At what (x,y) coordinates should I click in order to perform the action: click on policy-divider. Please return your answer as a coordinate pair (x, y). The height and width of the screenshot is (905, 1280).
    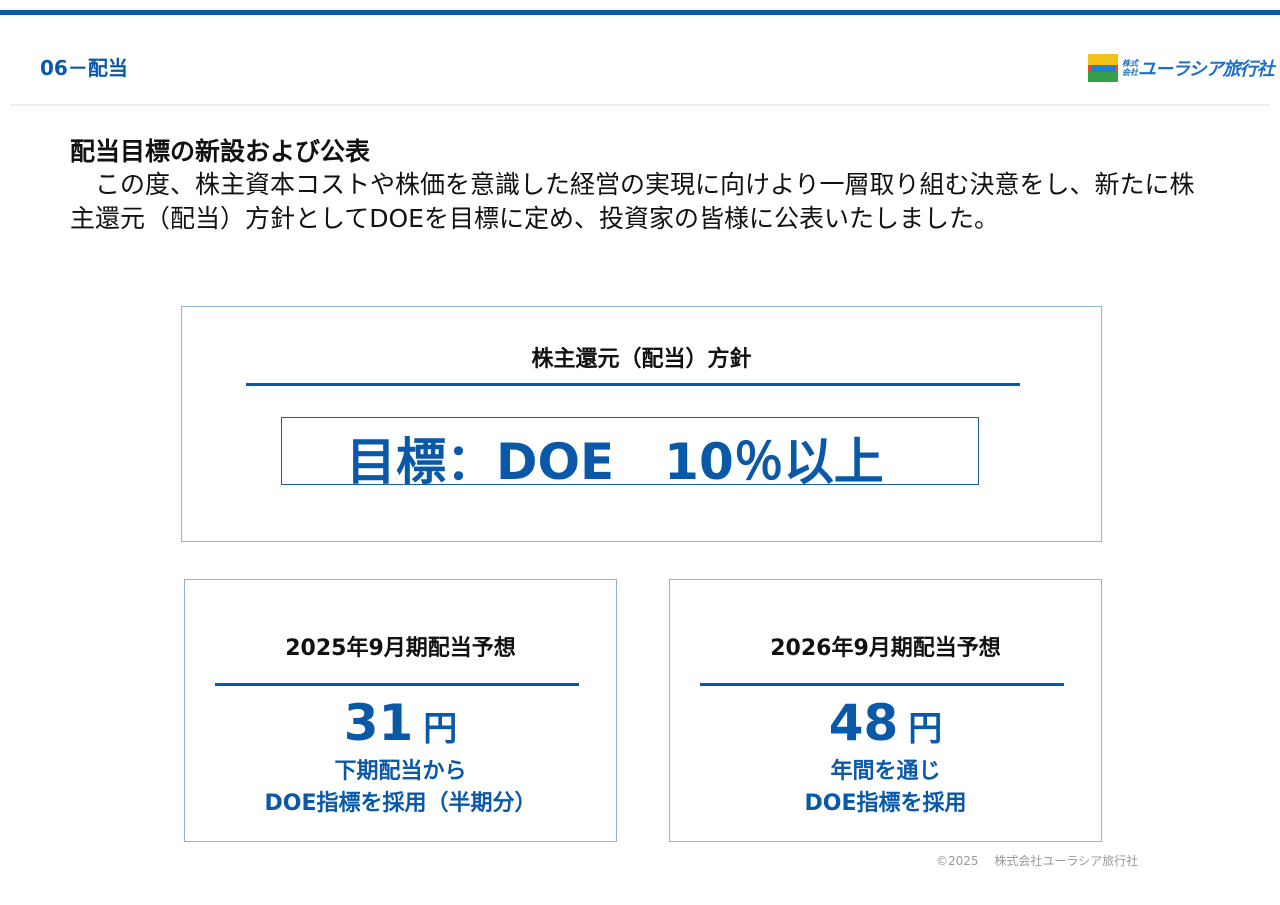
    Looking at the image, I should click on (633, 384).